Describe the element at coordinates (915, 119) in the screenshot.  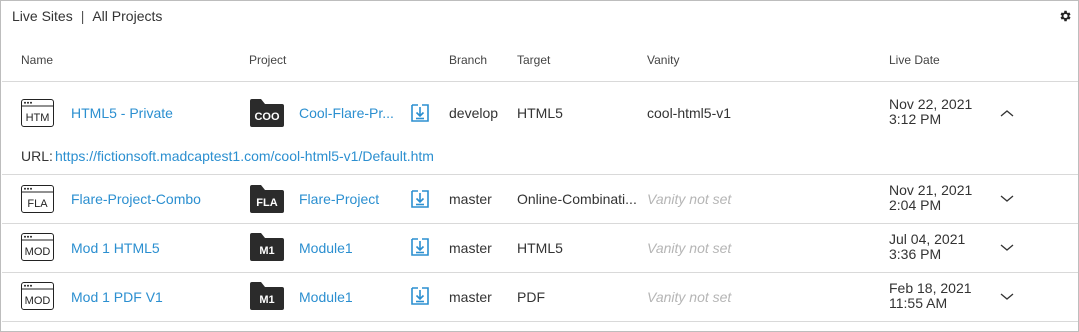
I see `live-time: 3:12 PM` at that location.